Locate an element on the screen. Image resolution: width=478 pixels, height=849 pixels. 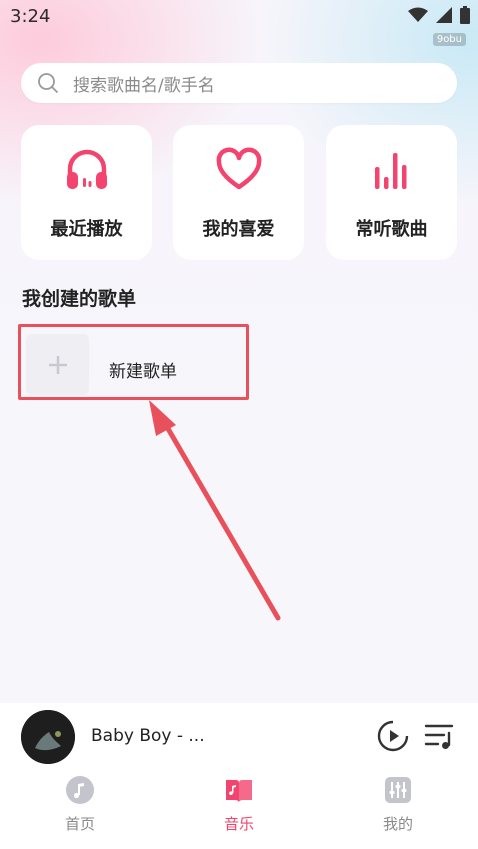
new-playlist-button: 新建歌单 is located at coordinates (133, 362).